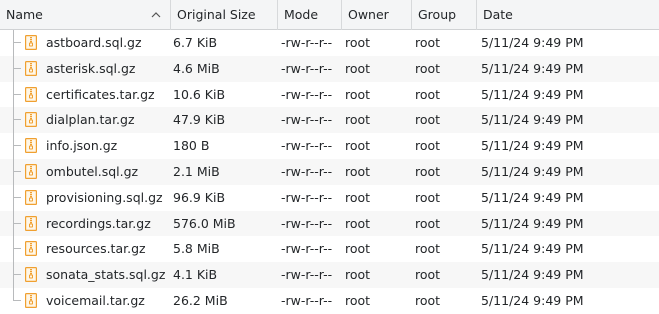 The height and width of the screenshot is (314, 659). Describe the element at coordinates (104, 197) in the screenshot. I see `file-name: provisioning.sql.gz` at that location.